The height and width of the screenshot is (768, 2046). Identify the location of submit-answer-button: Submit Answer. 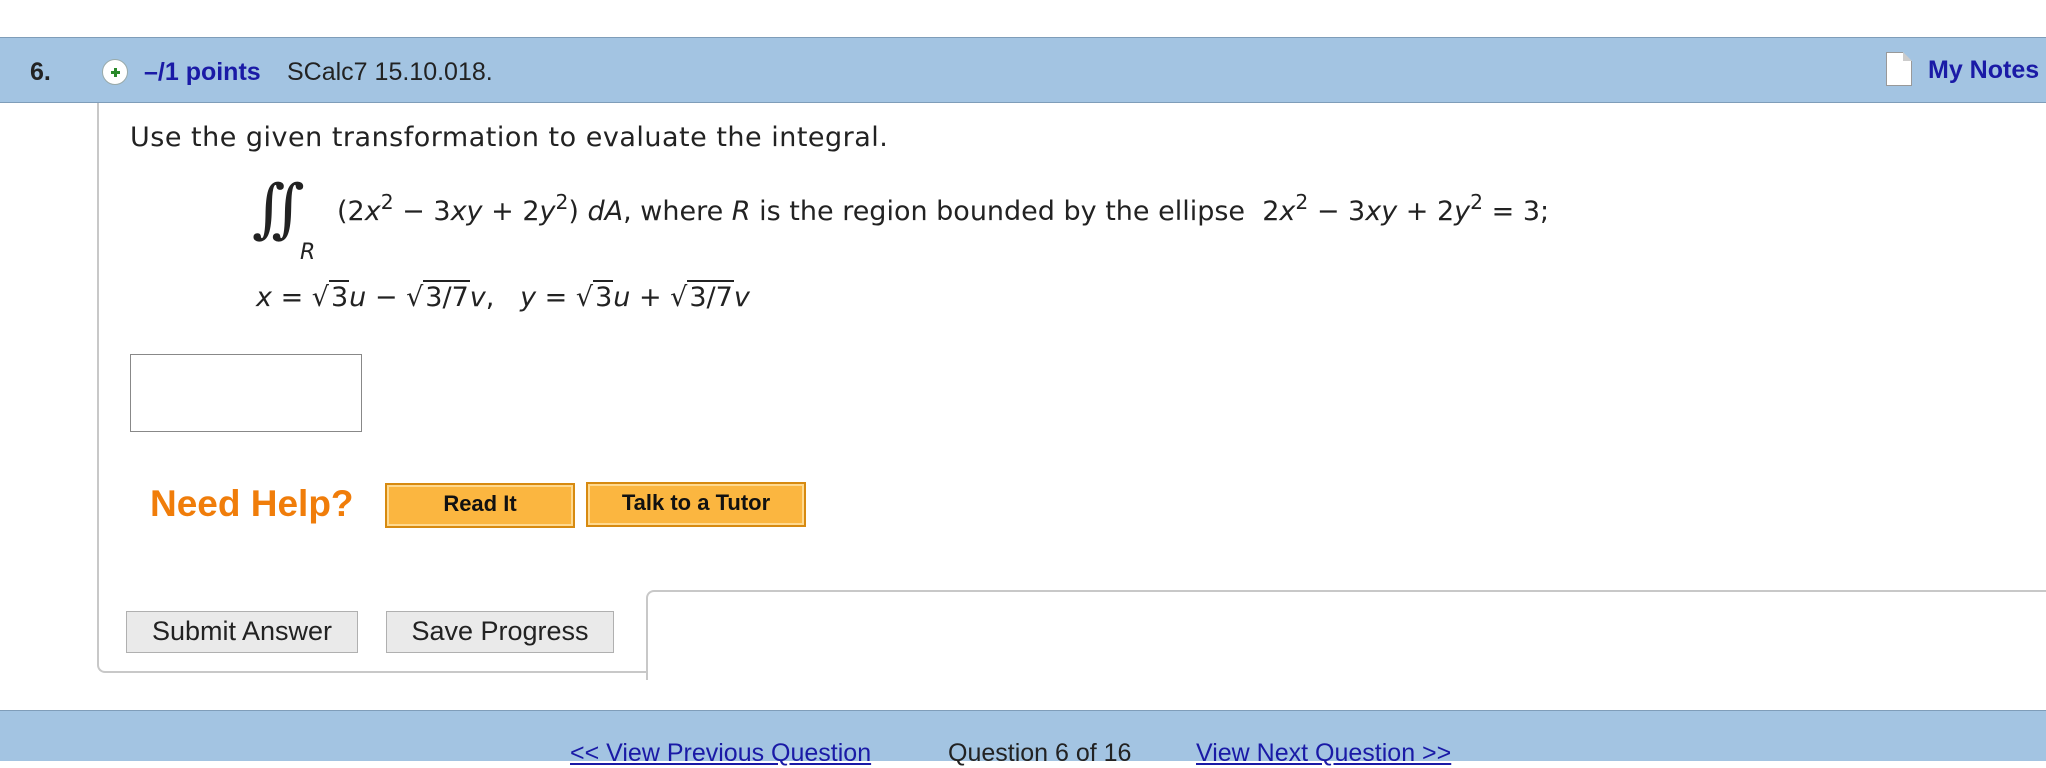
(242, 632).